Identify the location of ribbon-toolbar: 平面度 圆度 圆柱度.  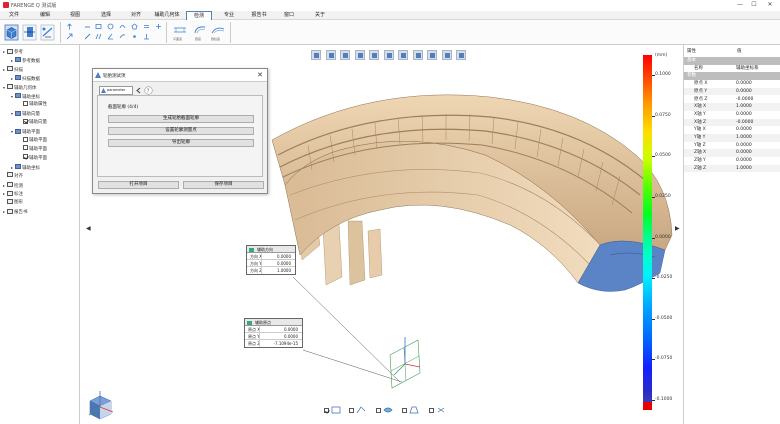
(390, 32).